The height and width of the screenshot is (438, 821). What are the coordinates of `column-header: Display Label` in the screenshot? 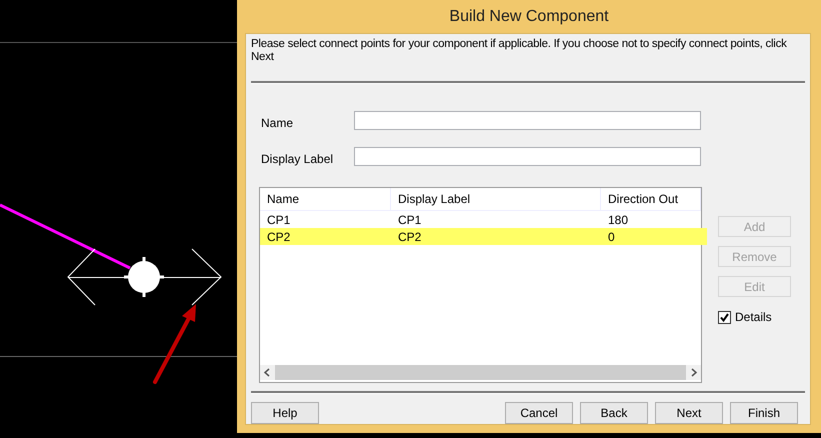 It's located at (496, 199).